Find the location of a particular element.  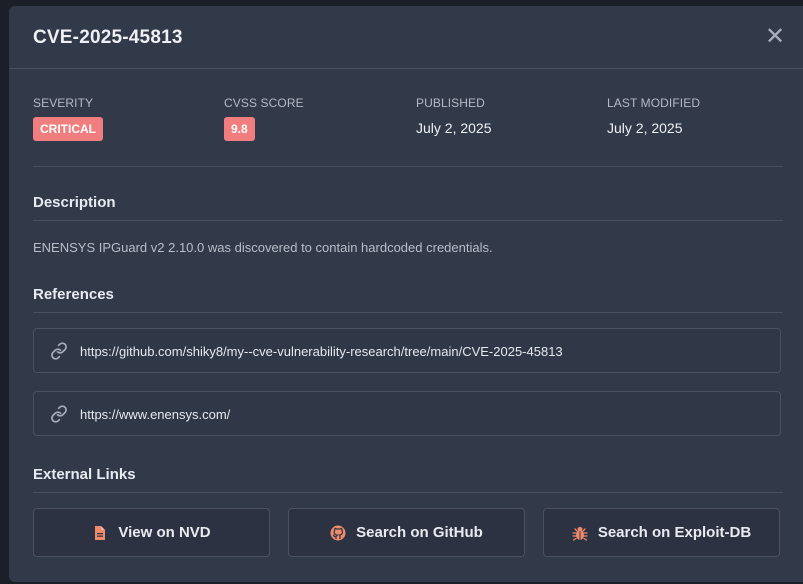

view-on-nvd-button: View on NVD is located at coordinates (151, 532).